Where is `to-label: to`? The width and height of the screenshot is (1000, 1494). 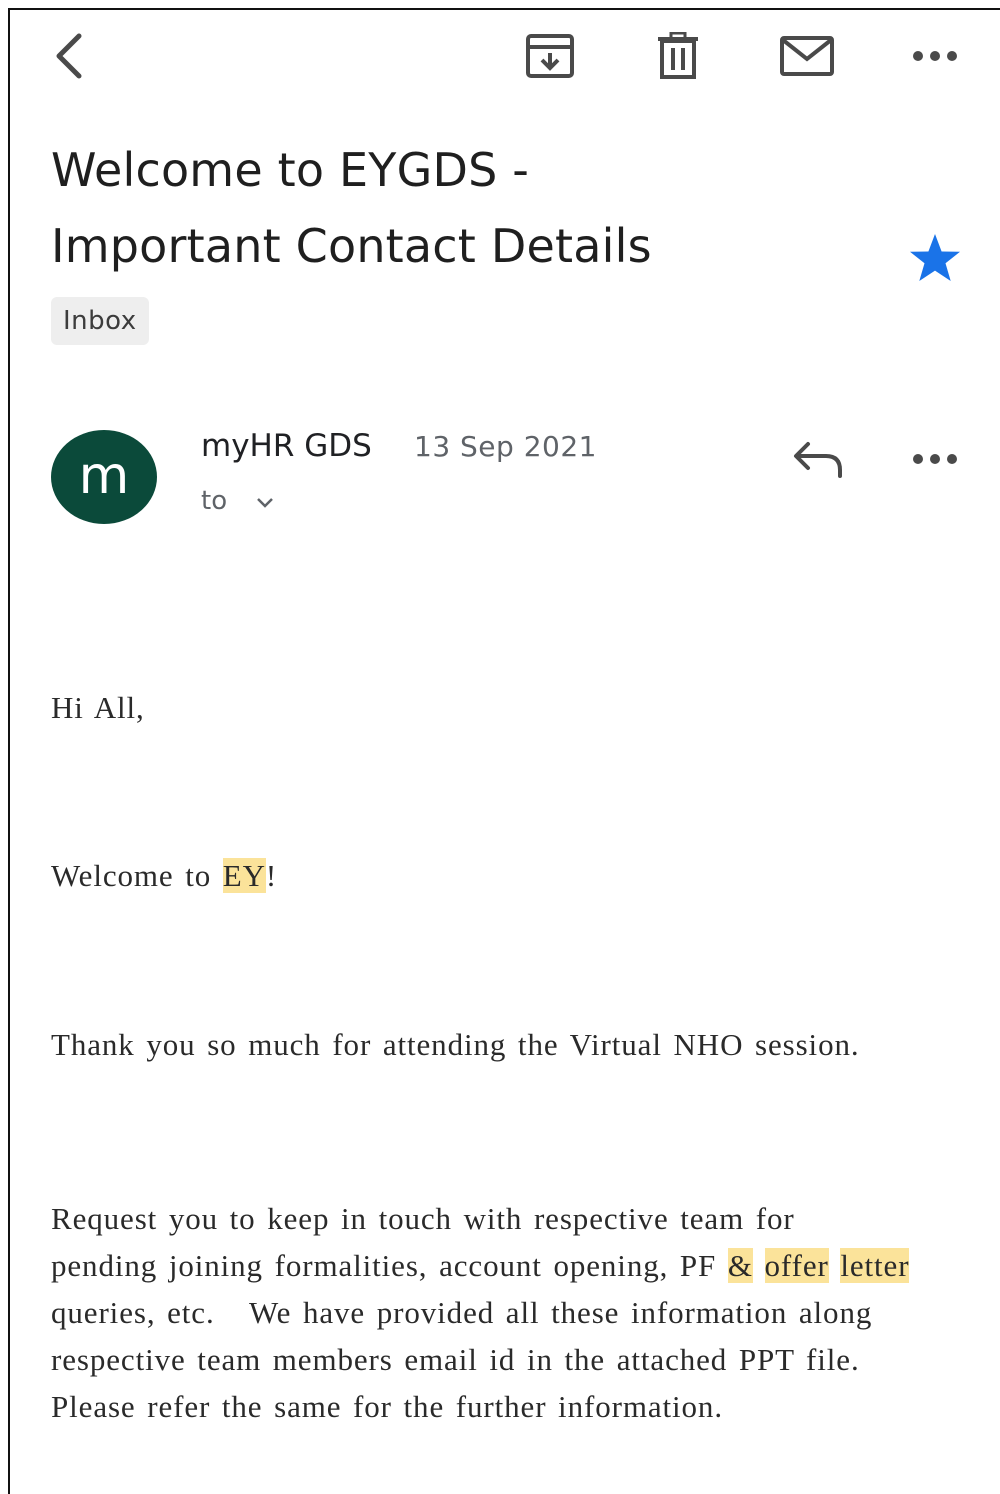 to-label: to is located at coordinates (214, 501).